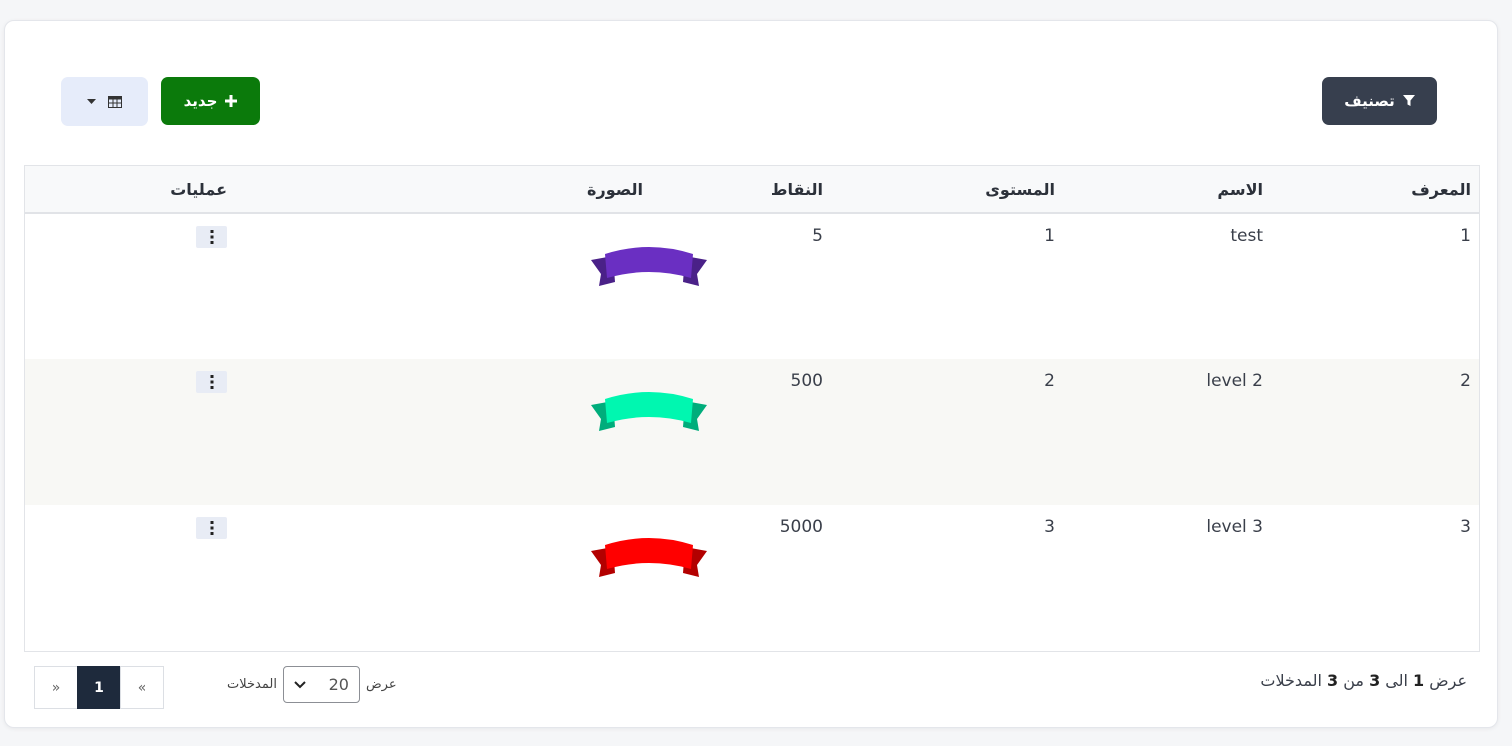  I want to click on cell-id: 2, so click(1465, 381).